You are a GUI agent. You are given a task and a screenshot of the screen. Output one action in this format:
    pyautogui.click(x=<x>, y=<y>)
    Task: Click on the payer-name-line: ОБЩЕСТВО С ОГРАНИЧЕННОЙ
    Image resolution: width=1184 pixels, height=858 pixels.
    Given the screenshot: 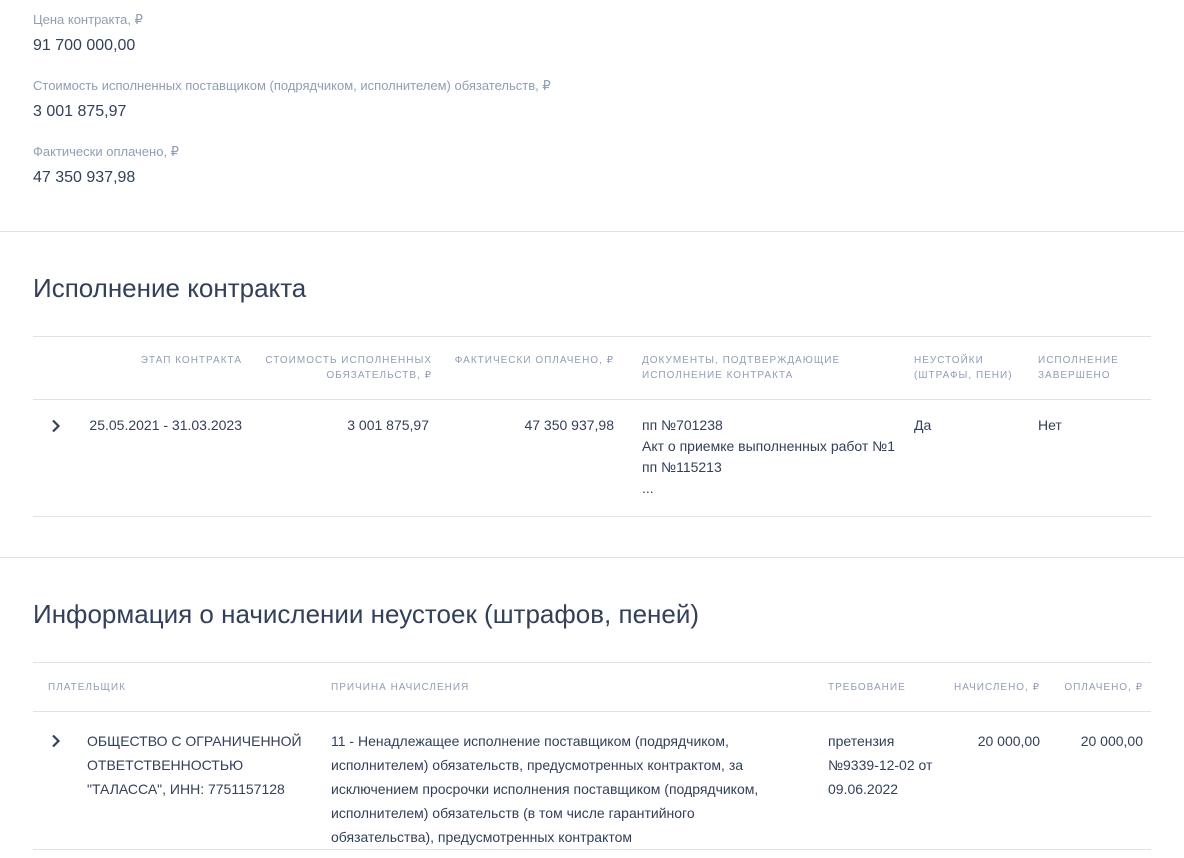 What is the action you would take?
    pyautogui.click(x=194, y=741)
    